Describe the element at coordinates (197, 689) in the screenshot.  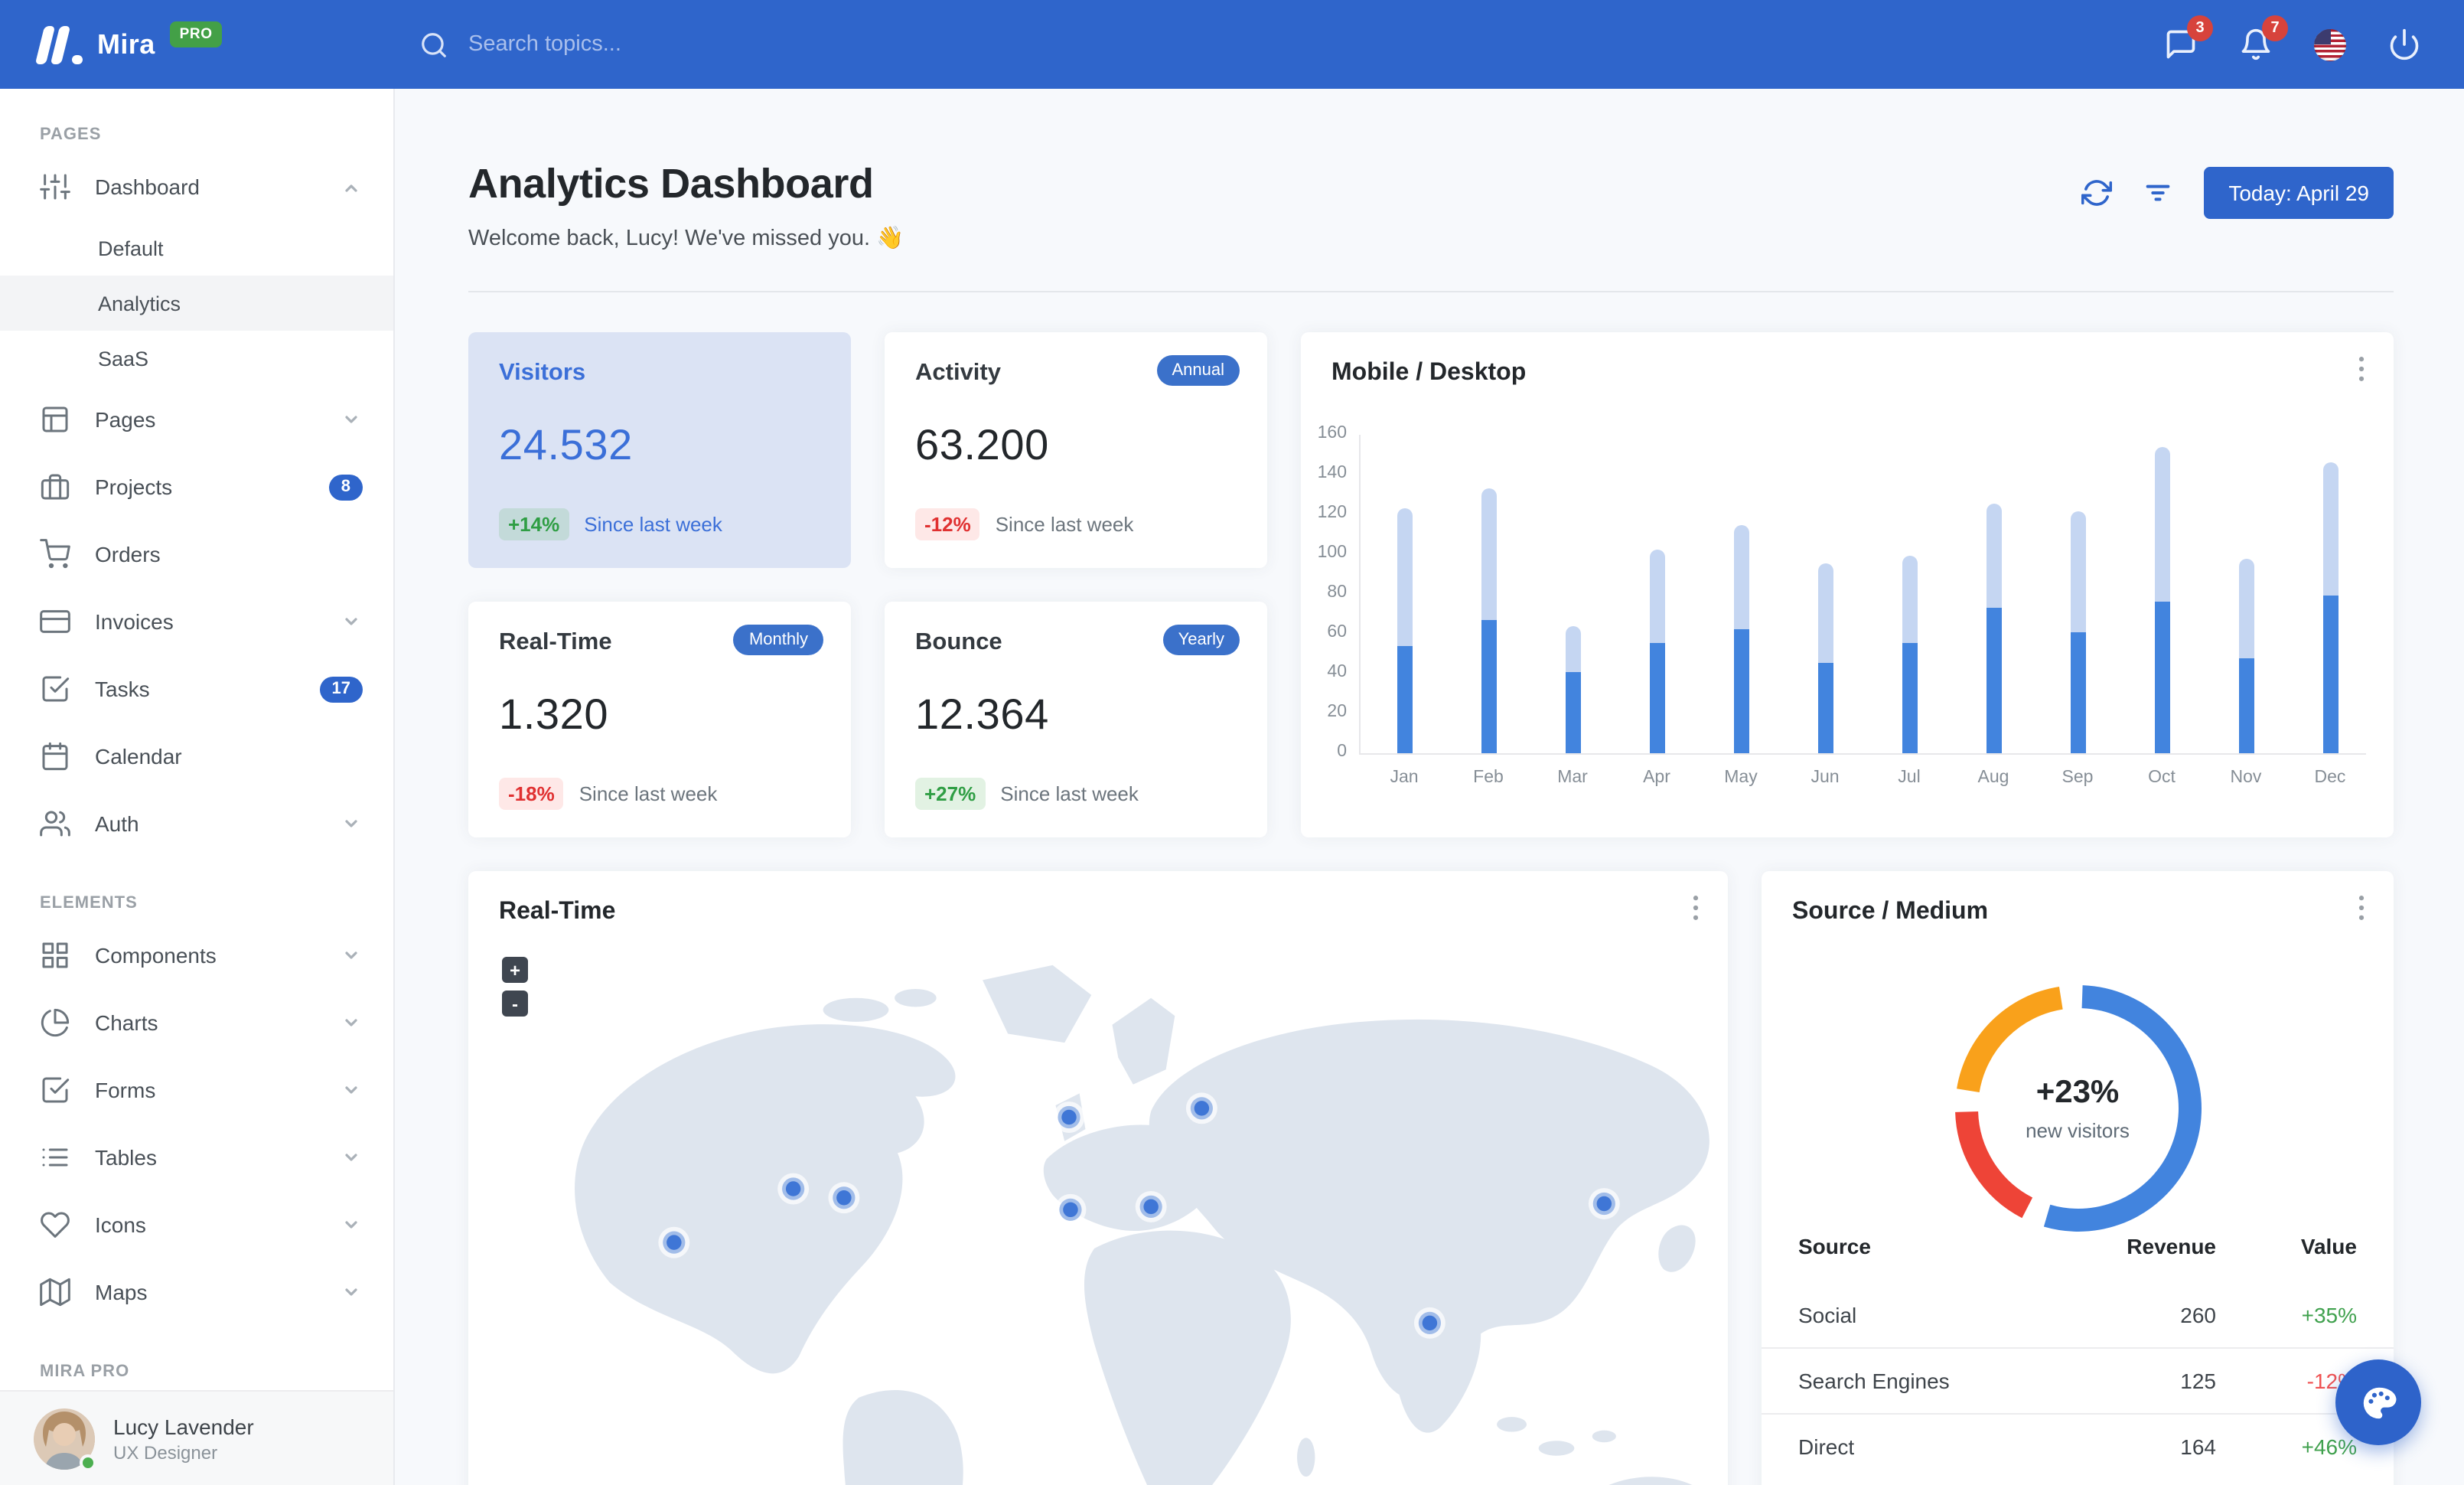
I see `sidebar-item-tasks: Tasks 17` at that location.